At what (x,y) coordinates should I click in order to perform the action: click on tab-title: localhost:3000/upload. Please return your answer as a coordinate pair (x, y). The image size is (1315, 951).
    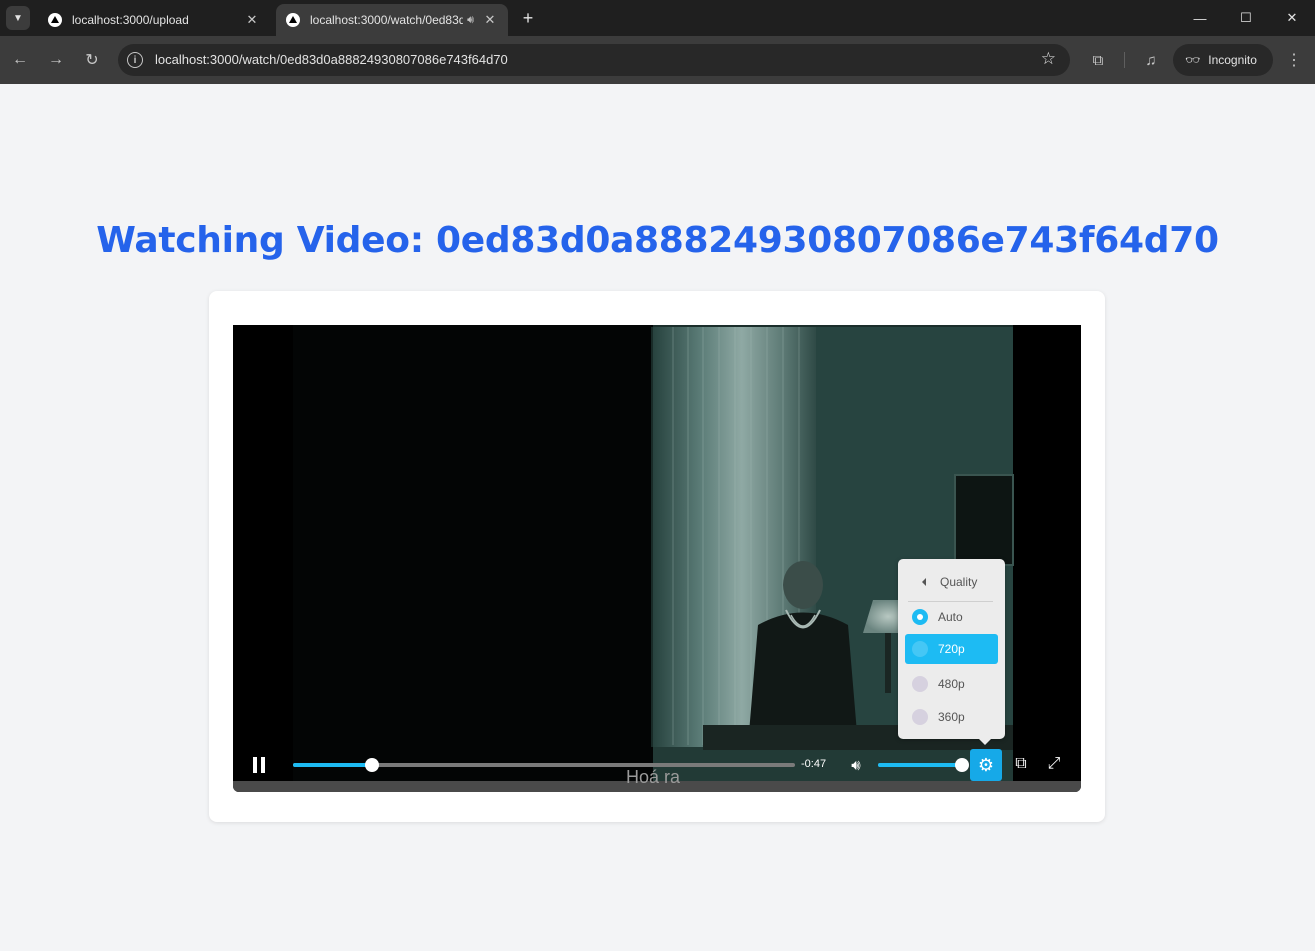
    Looking at the image, I should click on (130, 20).